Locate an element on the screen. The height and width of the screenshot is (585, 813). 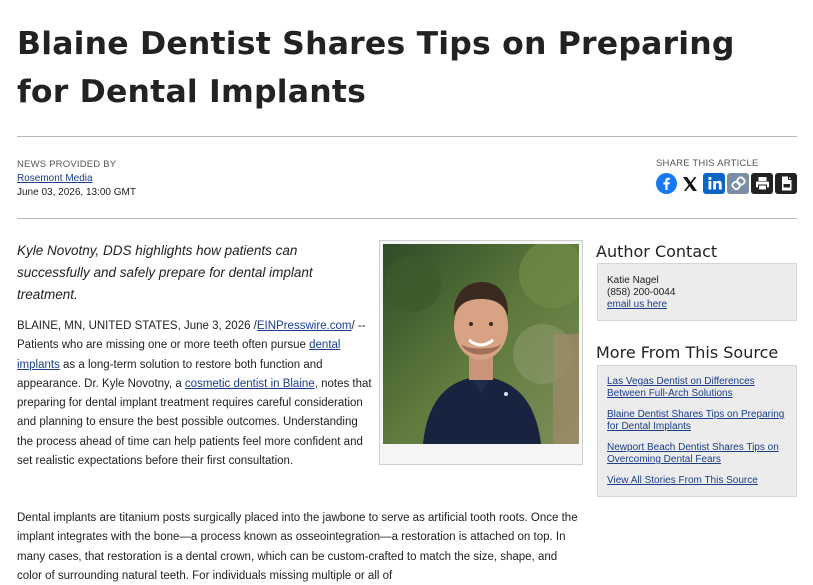
more-from-source-heading: More From This Source is located at coordinates (687, 352).